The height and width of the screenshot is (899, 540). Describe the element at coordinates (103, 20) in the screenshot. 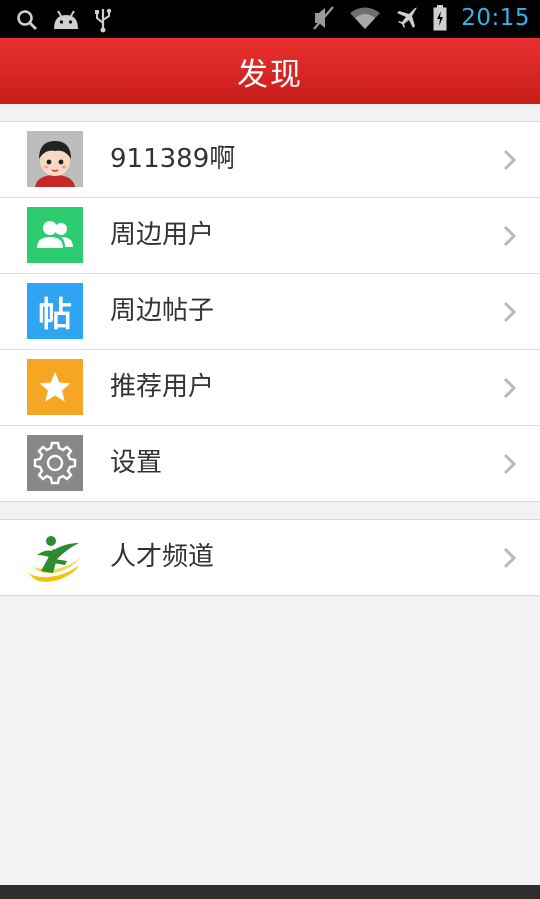

I see `usb-icon` at that location.